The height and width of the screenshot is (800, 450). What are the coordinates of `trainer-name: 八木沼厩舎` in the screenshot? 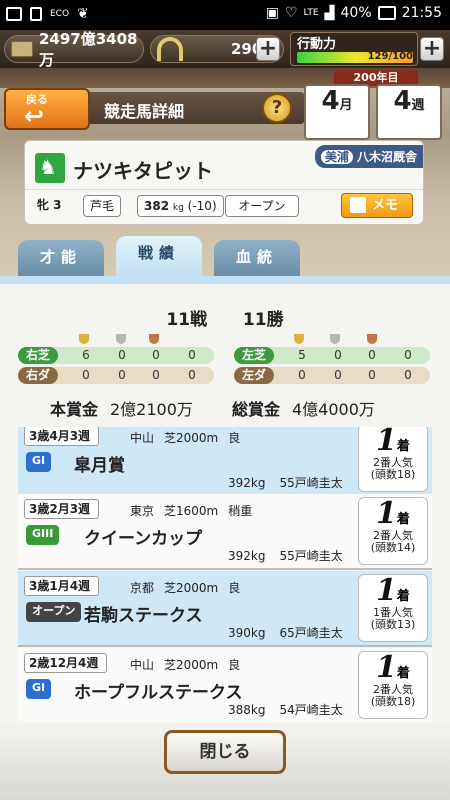 It's located at (386, 157).